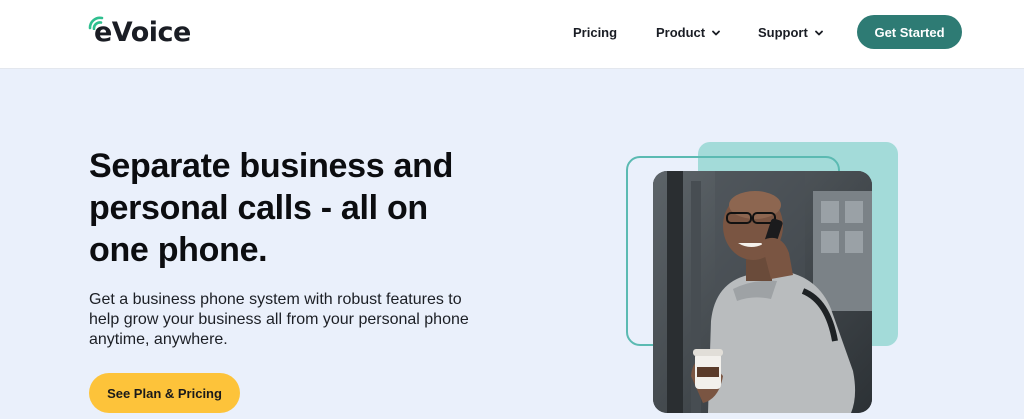 Image resolution: width=1024 pixels, height=419 pixels. I want to click on get-started-button: Get Started, so click(909, 32).